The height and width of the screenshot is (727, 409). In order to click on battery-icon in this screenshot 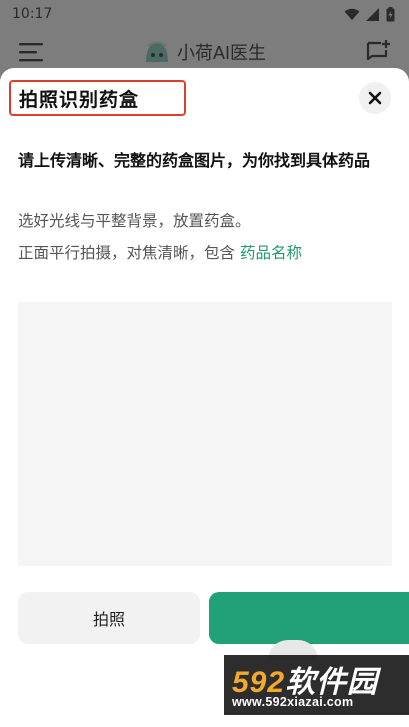, I will do `click(390, 13)`.